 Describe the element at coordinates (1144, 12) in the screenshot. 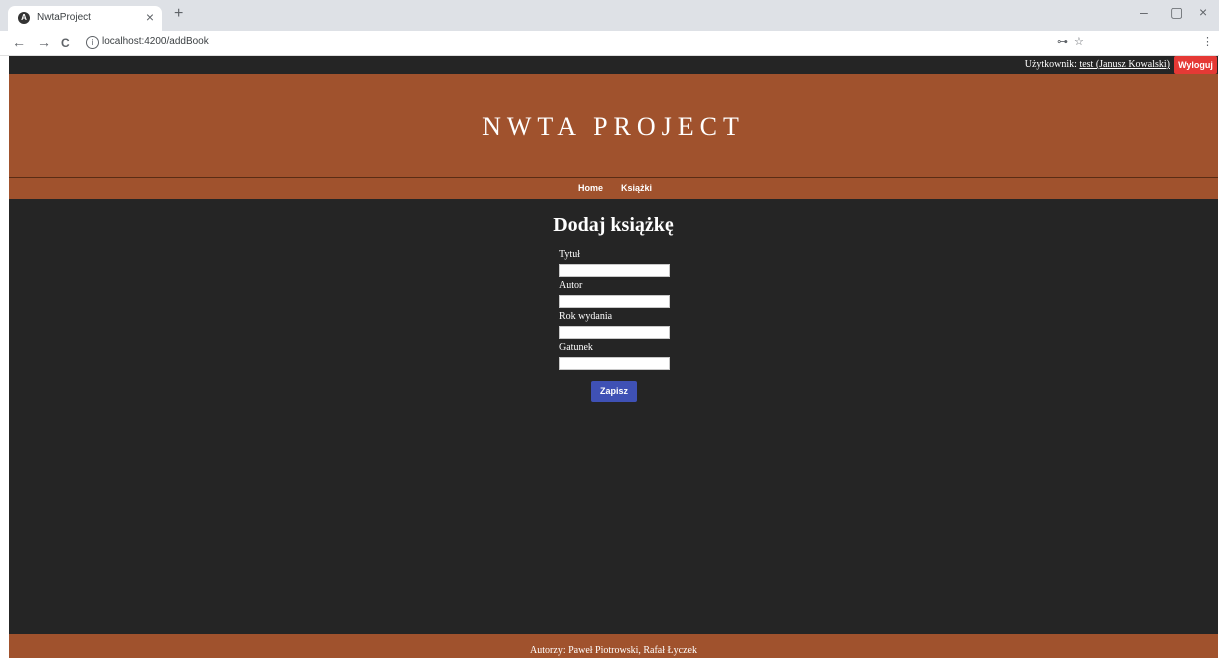

I see `minimize-icon: –` at that location.